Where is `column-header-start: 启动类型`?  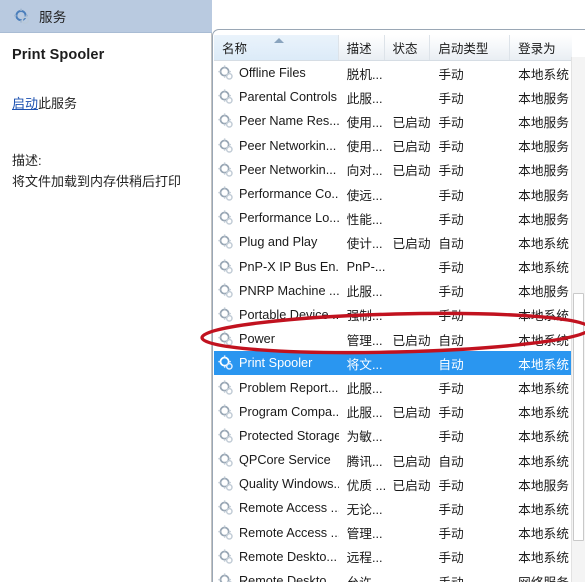
column-header-start: 启动类型 is located at coordinates (470, 47).